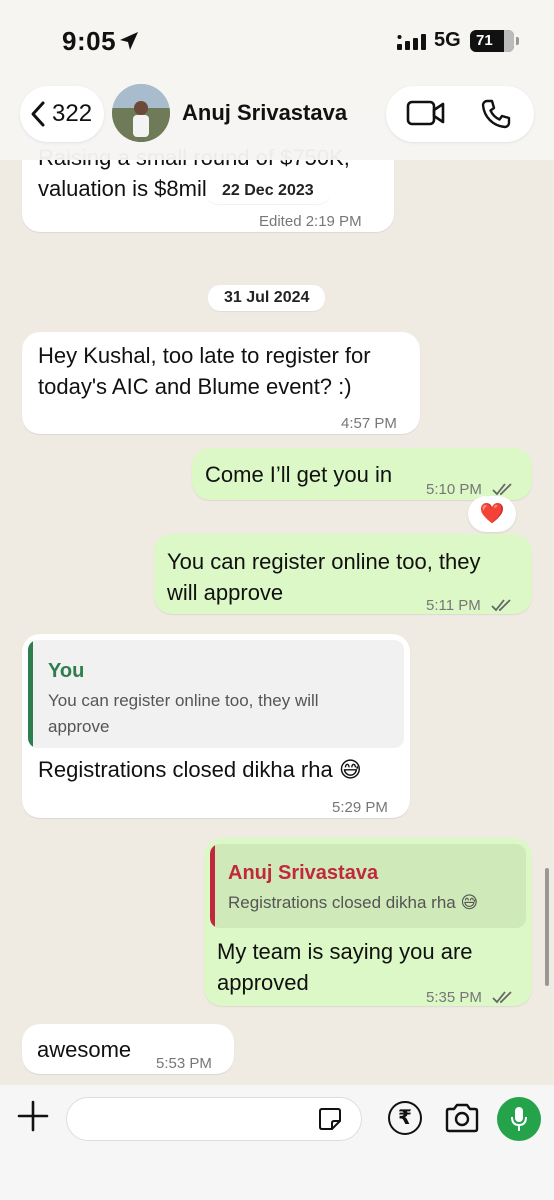 Image resolution: width=554 pixels, height=1200 pixels. Describe the element at coordinates (454, 997) in the screenshot. I see `time-label: 5:35 PM` at that location.